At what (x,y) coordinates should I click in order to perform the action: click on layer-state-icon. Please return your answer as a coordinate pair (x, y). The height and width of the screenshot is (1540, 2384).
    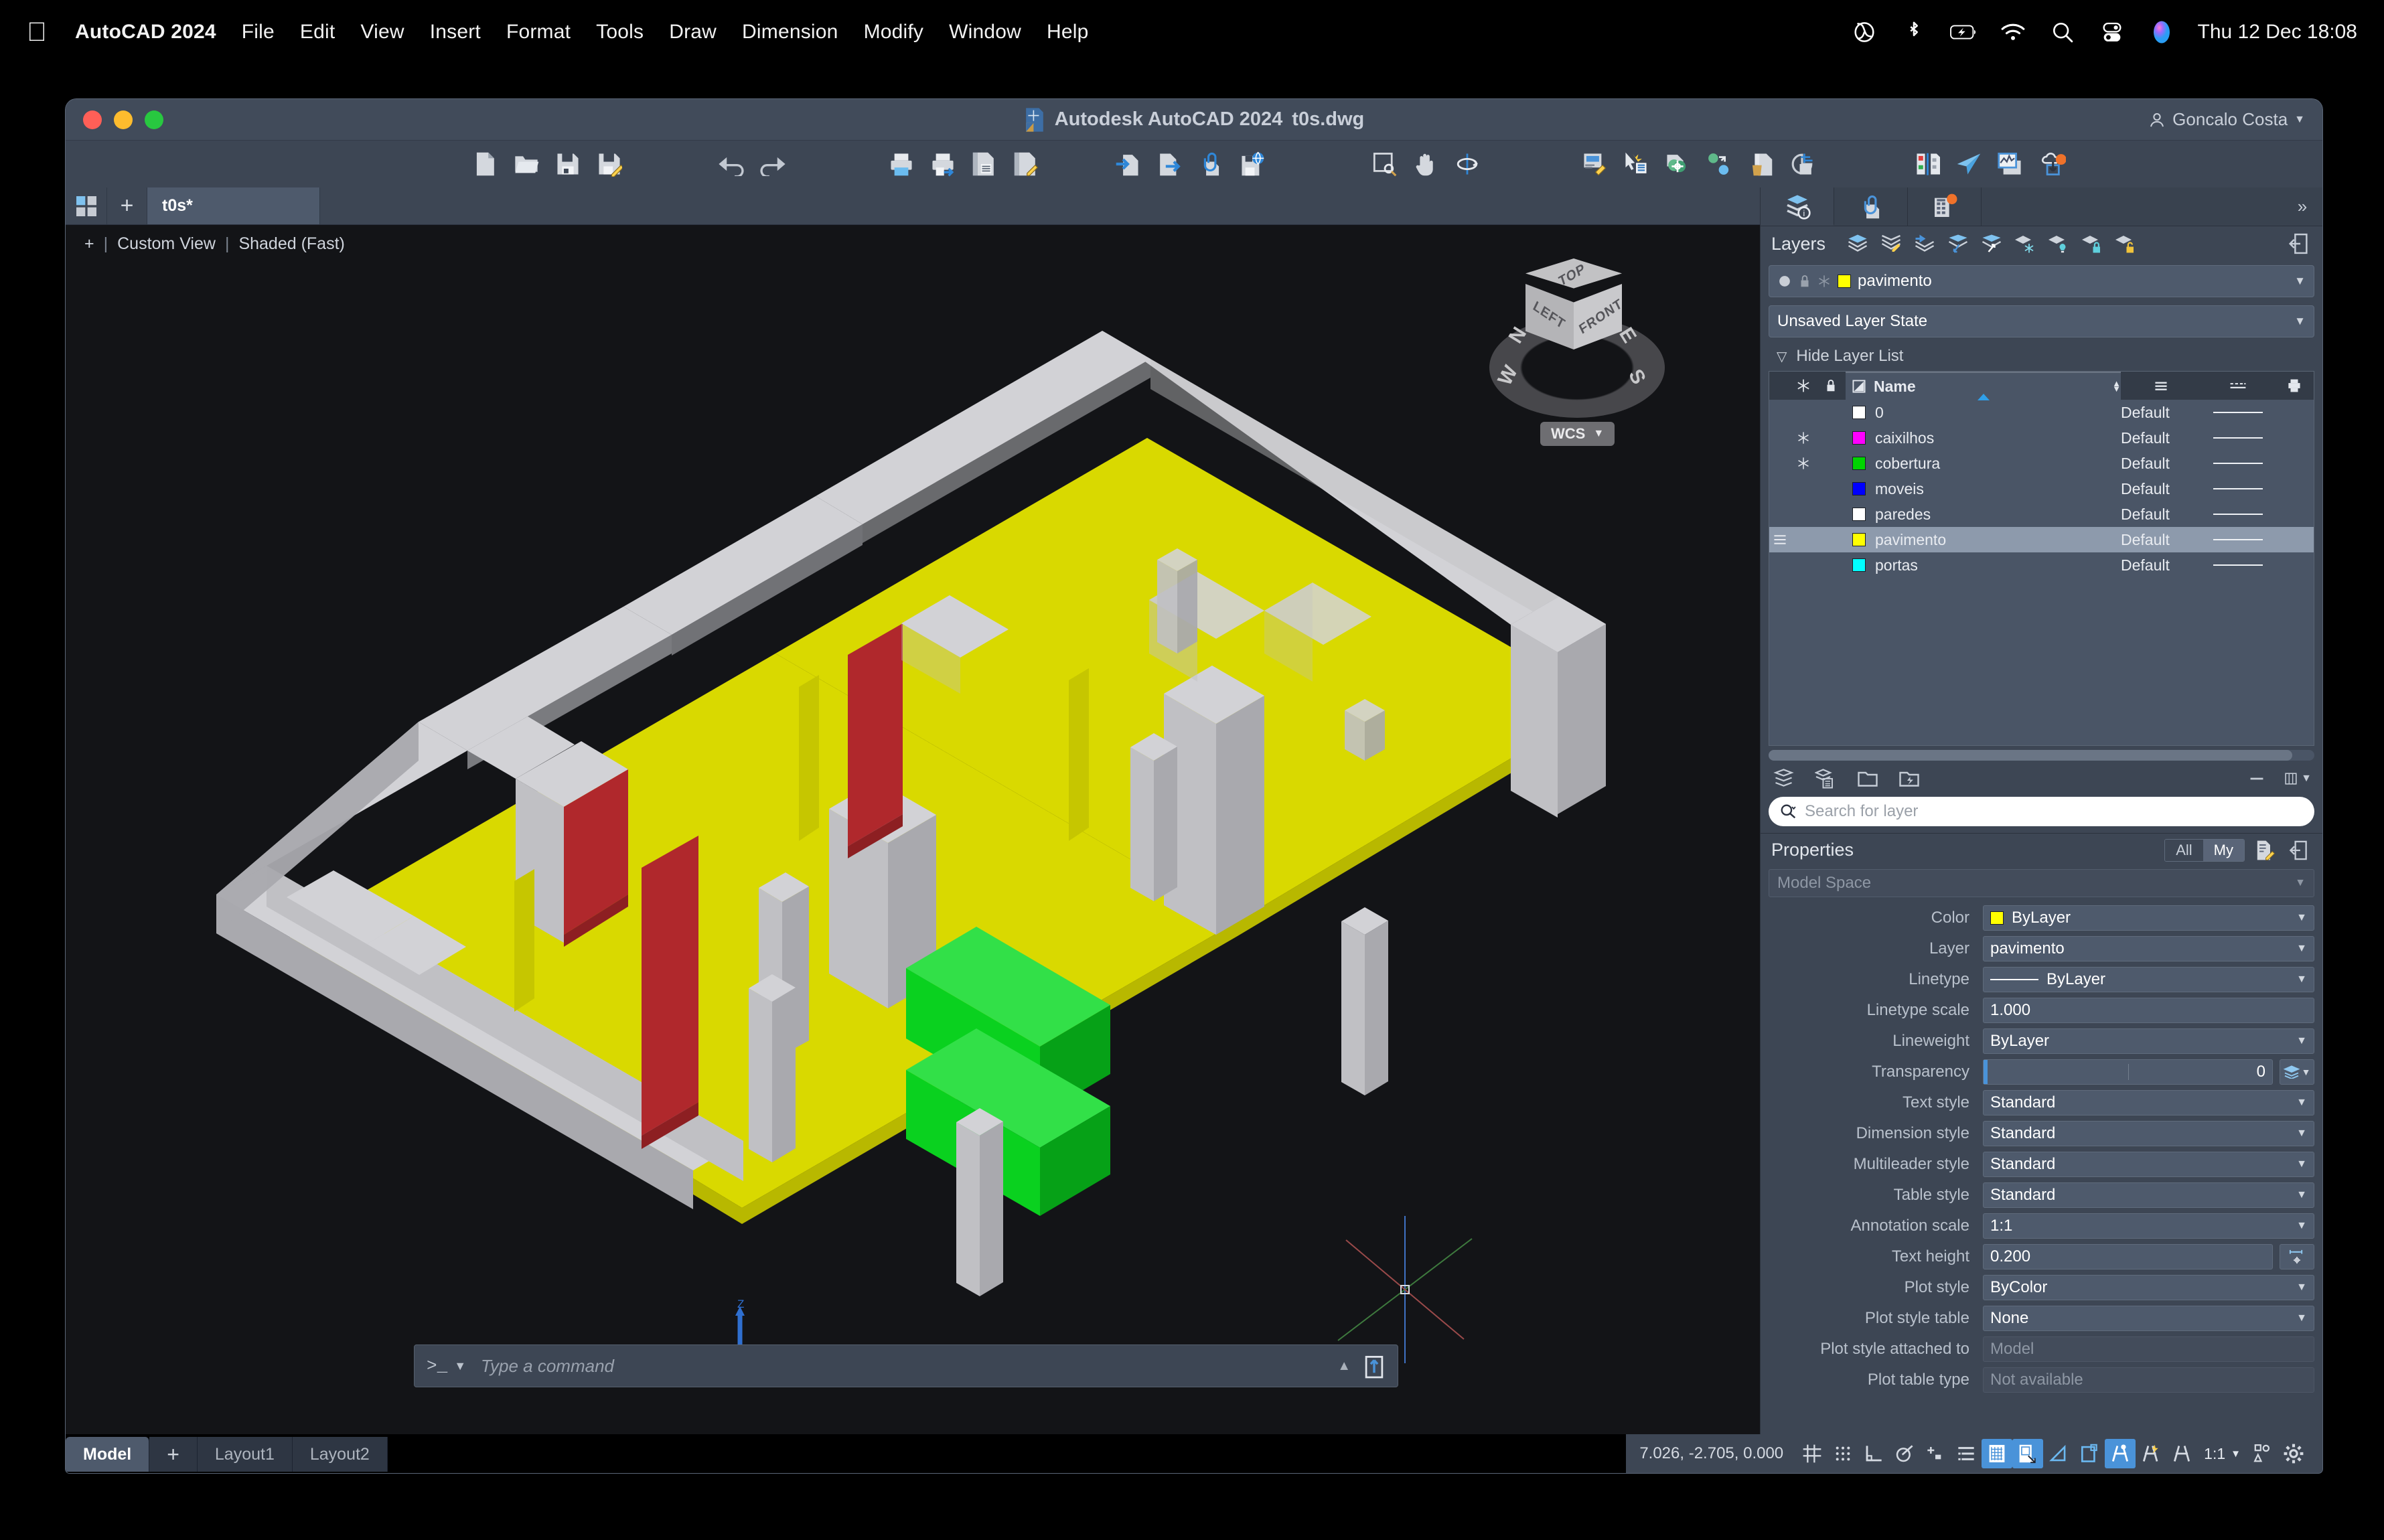
    Looking at the image, I should click on (1719, 164).